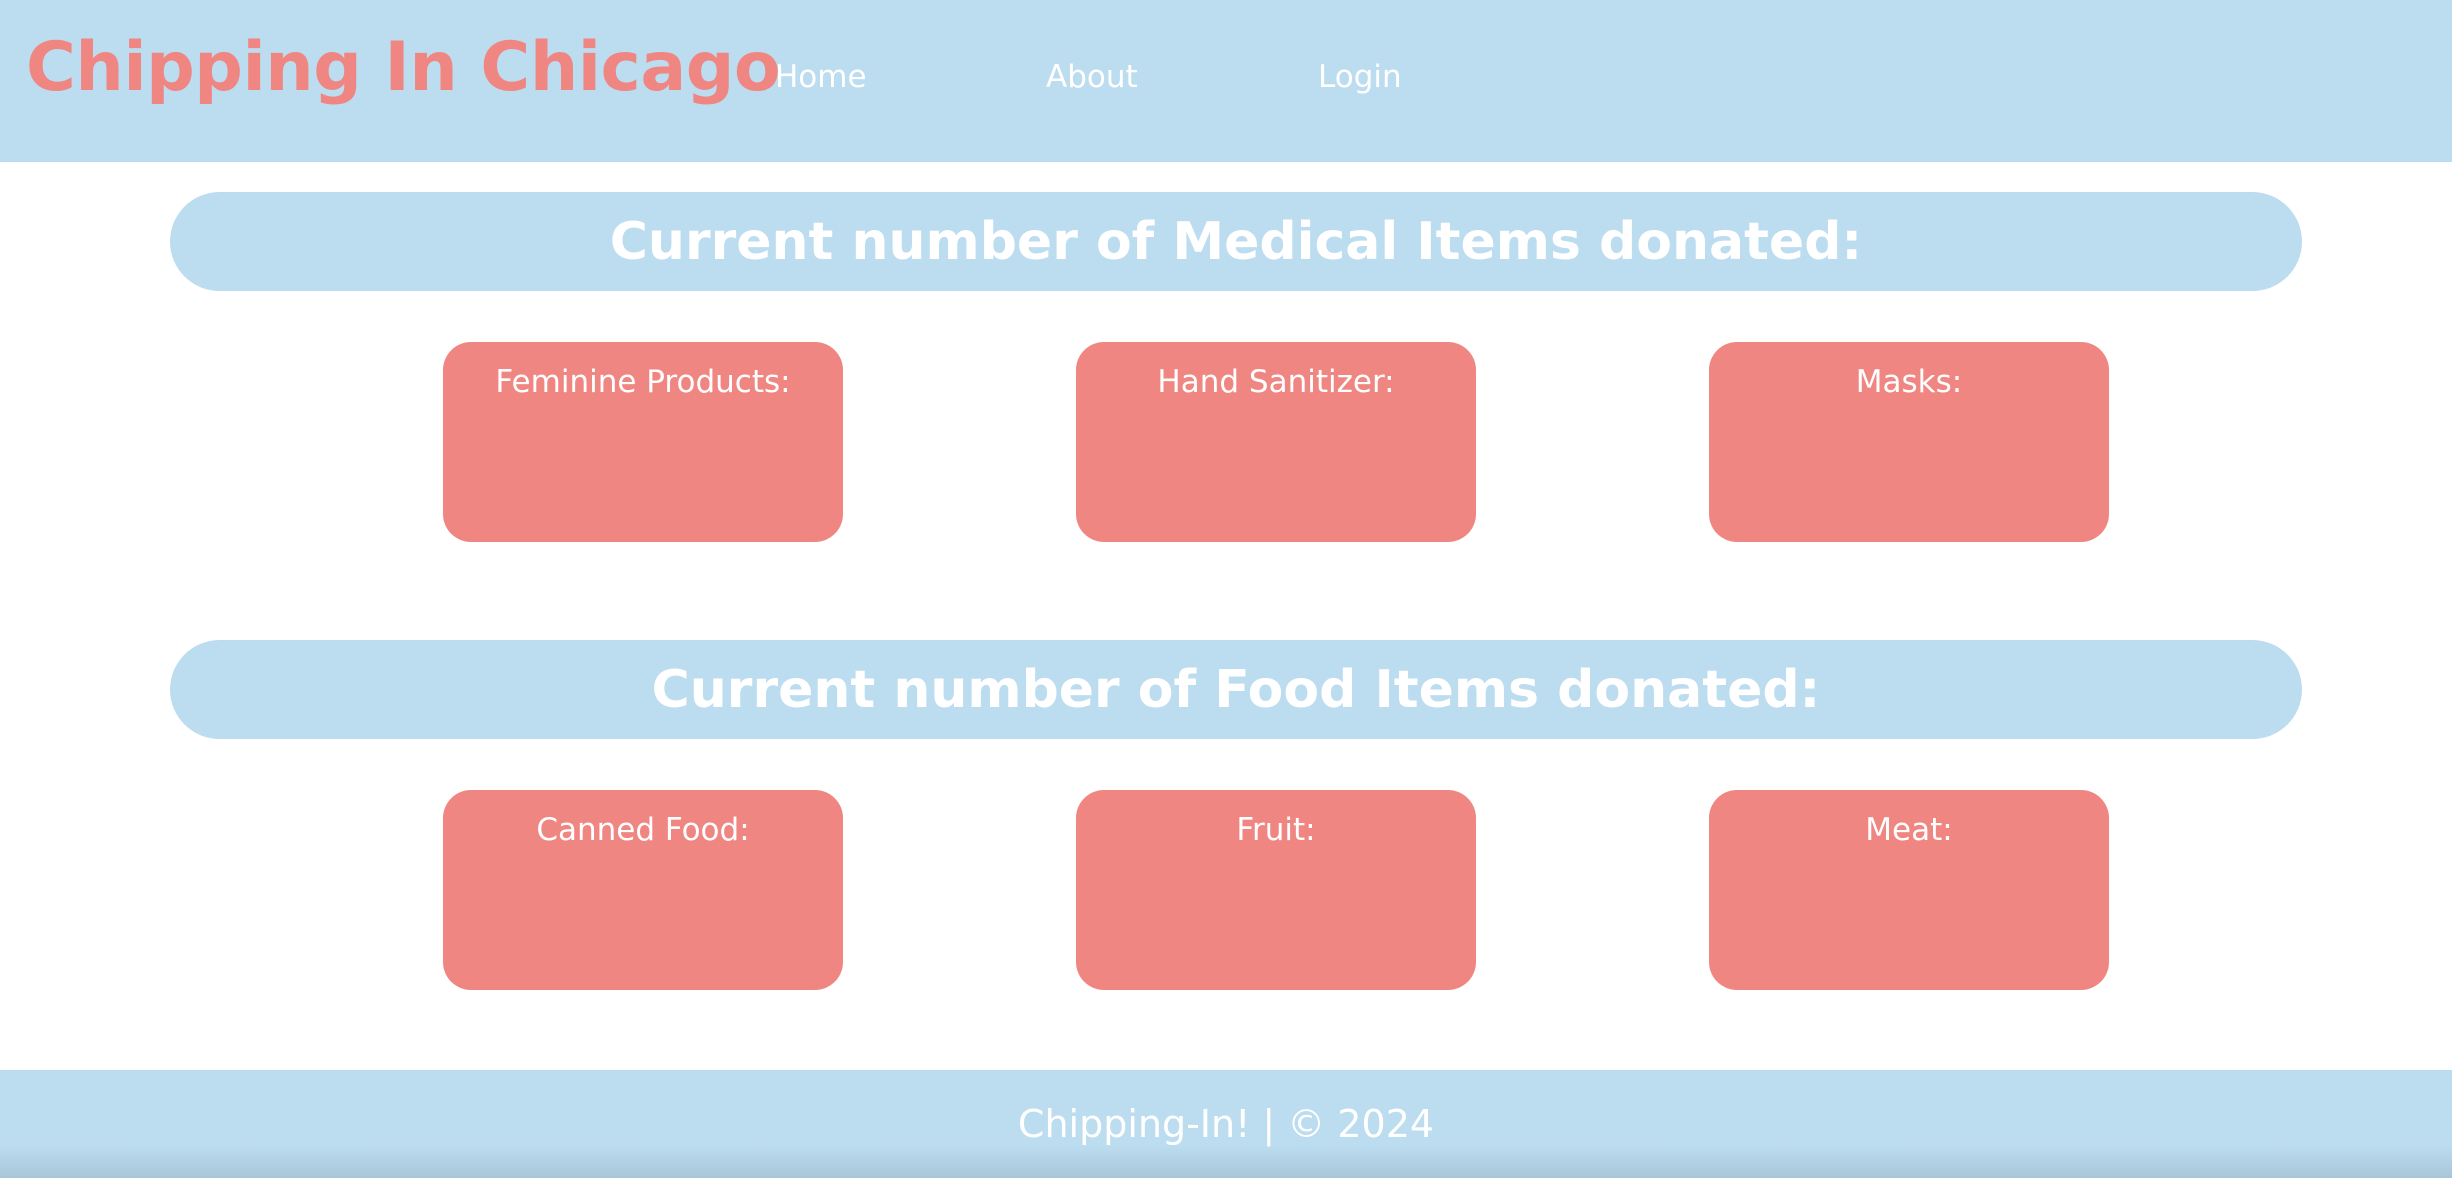  What do you see at coordinates (1092, 77) in the screenshot?
I see `nav-link-about: About` at bounding box center [1092, 77].